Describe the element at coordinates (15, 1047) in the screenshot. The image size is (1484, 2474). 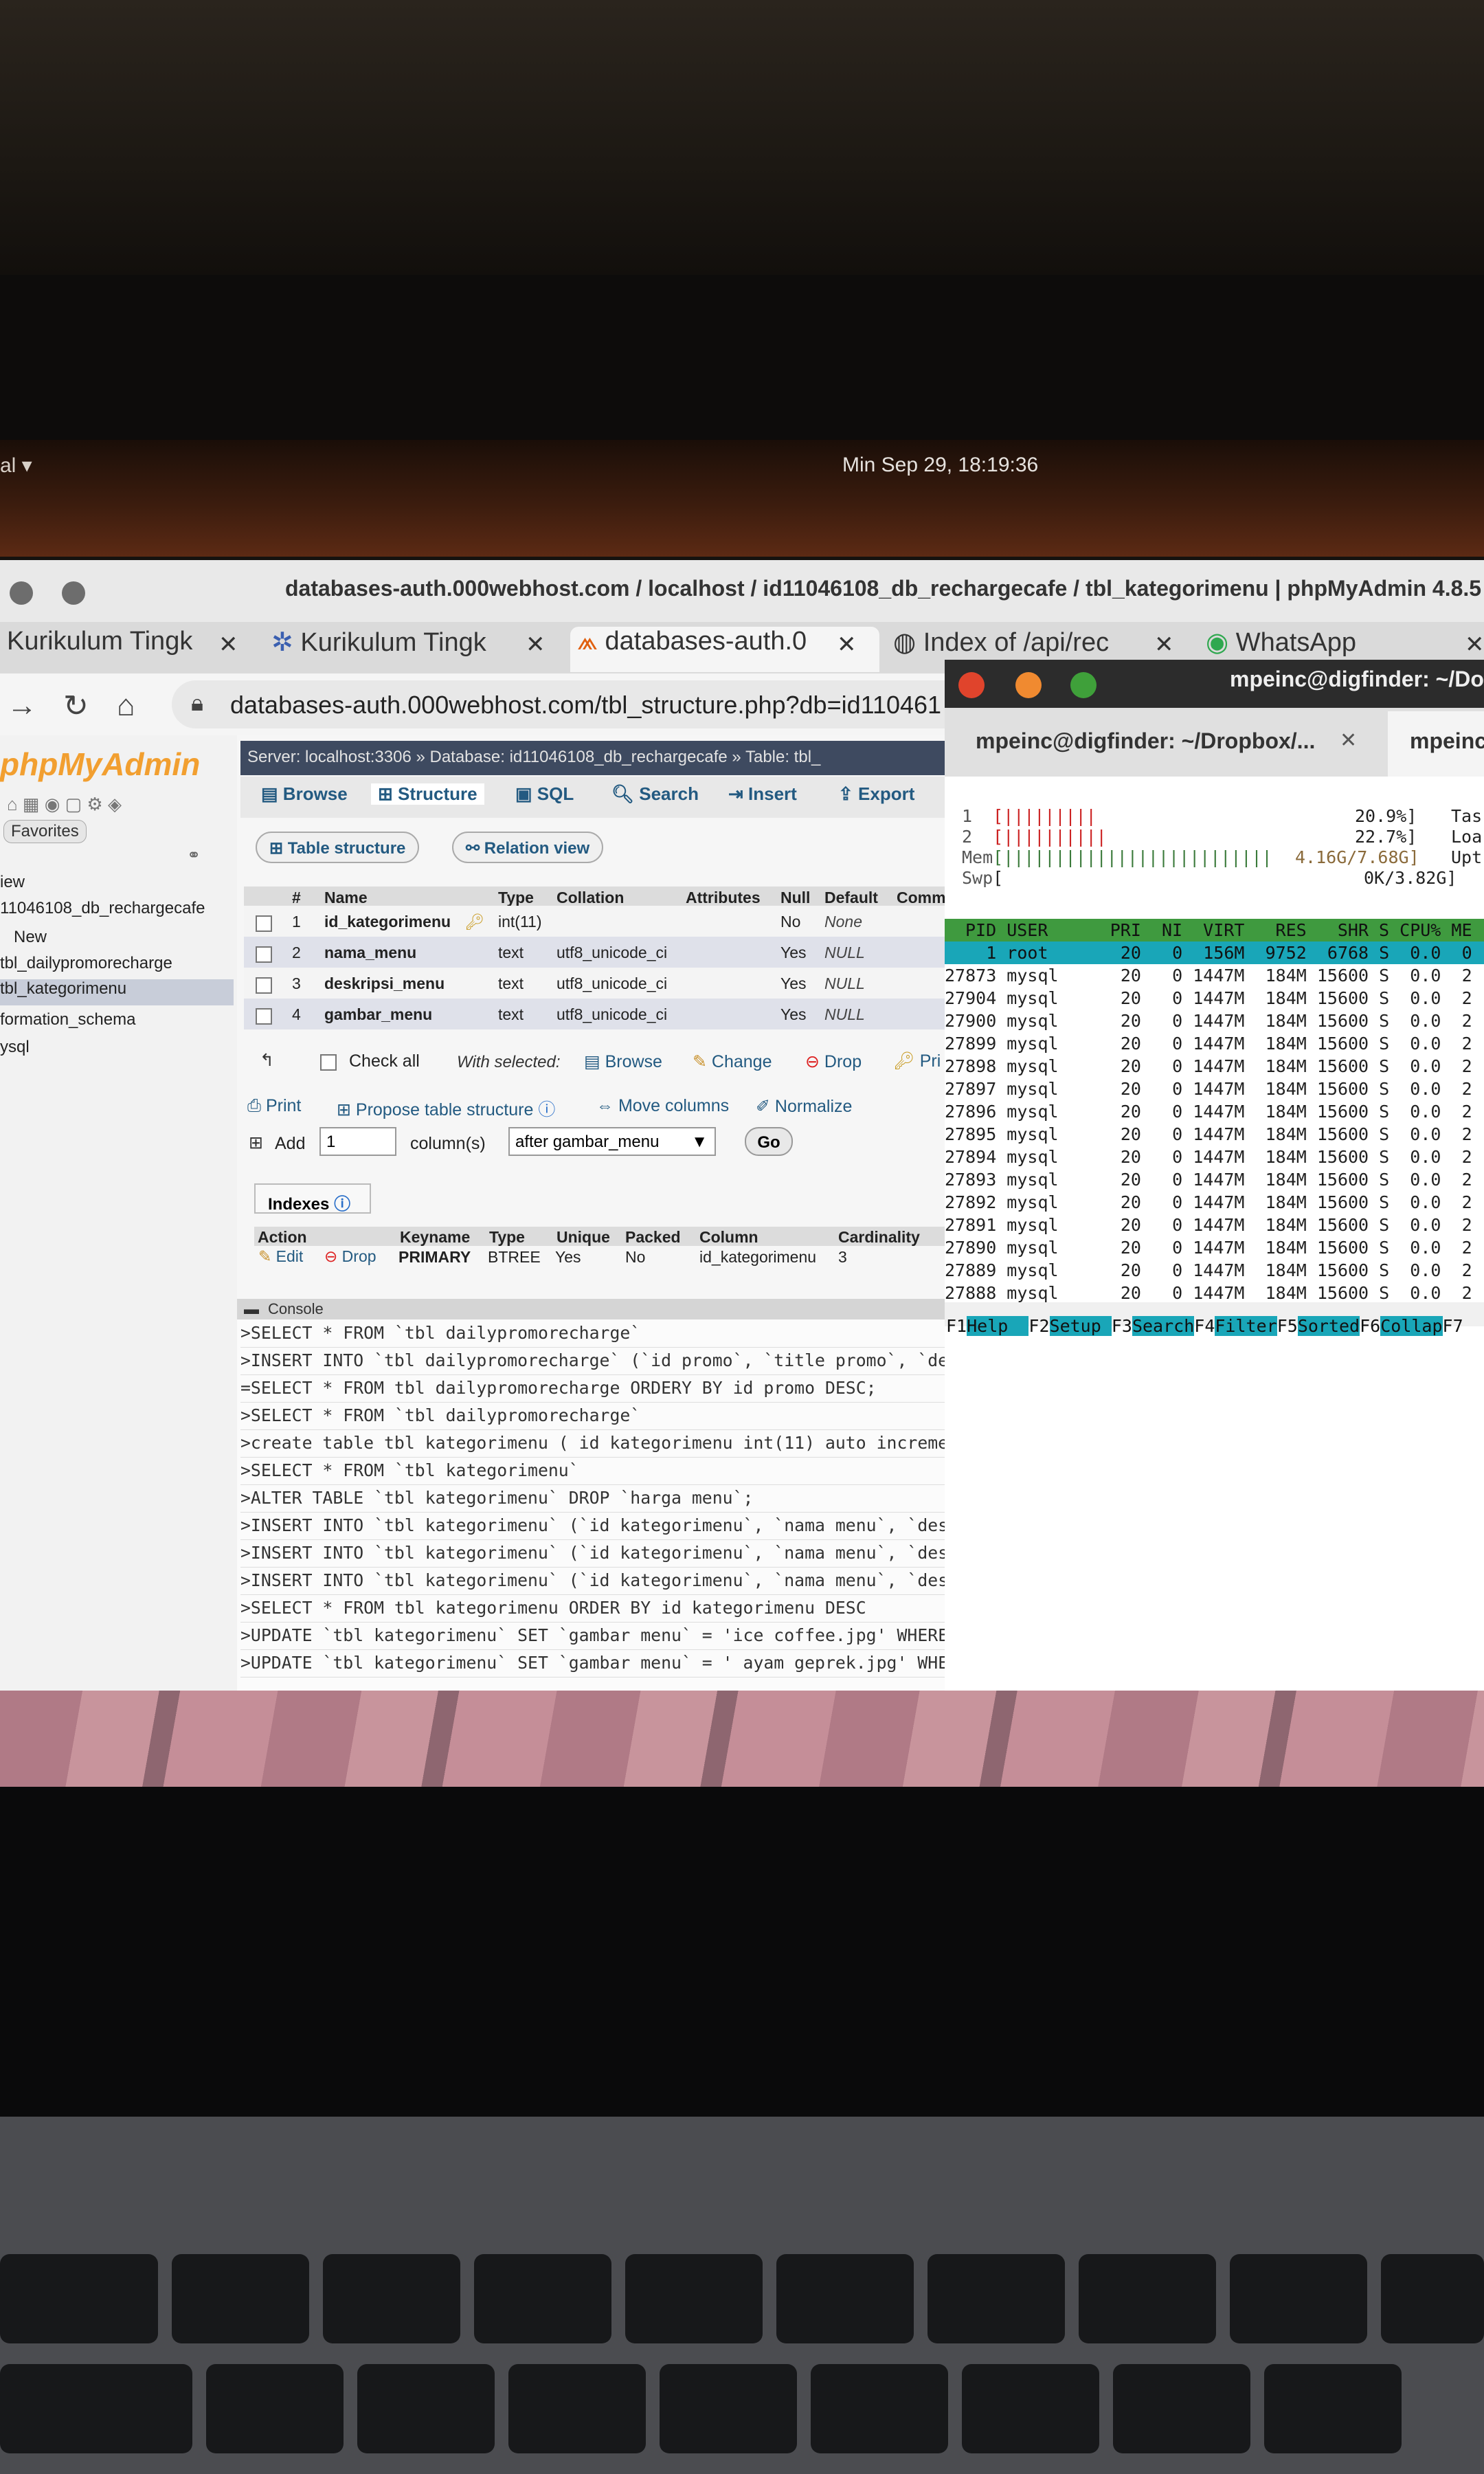
I see `sidebar-item-mysql: ysql` at that location.